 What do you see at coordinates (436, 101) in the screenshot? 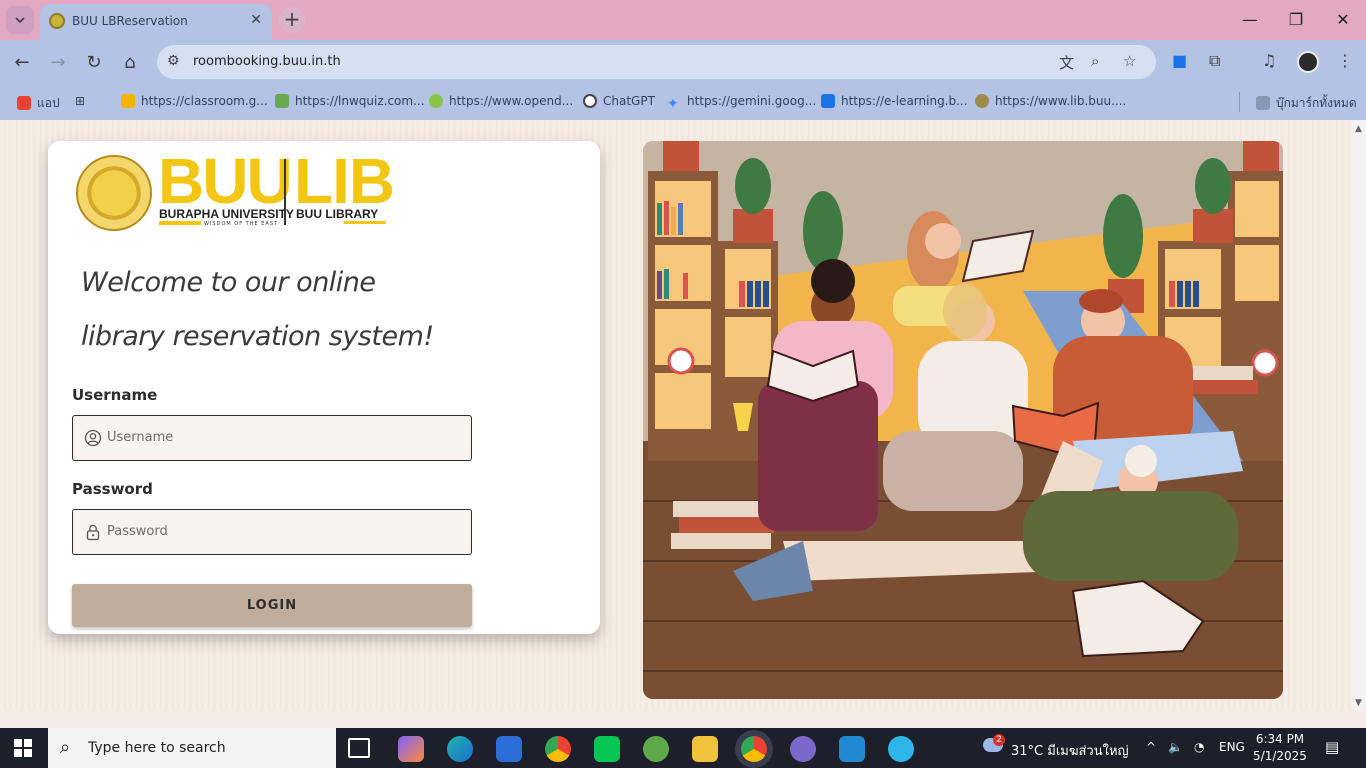
I see `opend-icon` at bounding box center [436, 101].